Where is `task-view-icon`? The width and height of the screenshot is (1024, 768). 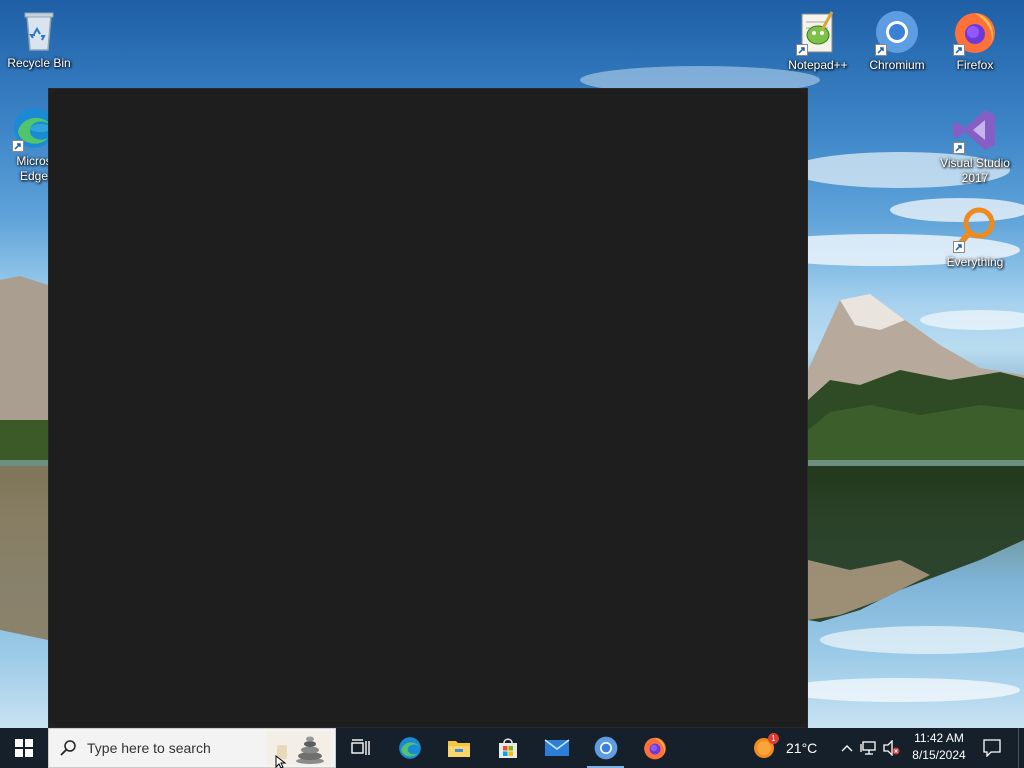
task-view-icon is located at coordinates (360, 747).